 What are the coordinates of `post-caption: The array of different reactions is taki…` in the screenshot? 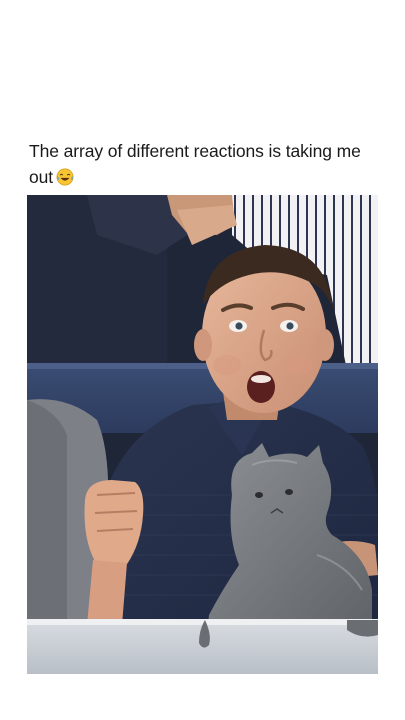 It's located at (204, 164).